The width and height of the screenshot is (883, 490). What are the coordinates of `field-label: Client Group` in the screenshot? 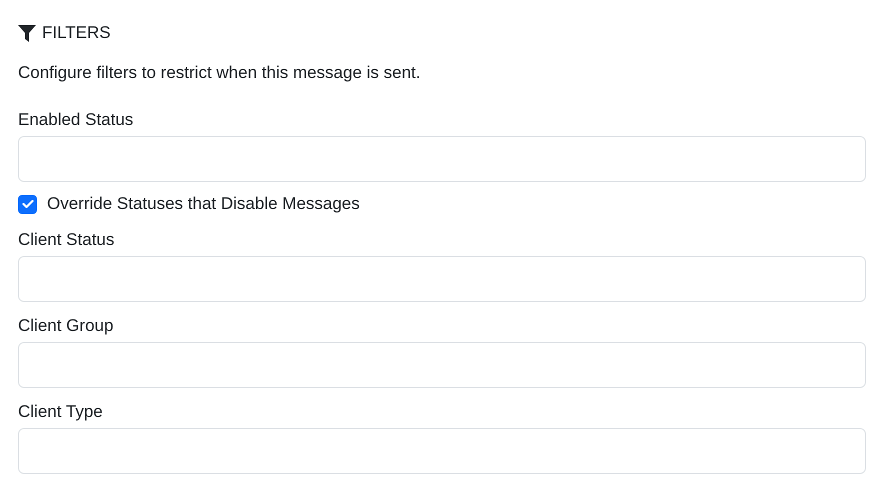 It's located at (66, 326).